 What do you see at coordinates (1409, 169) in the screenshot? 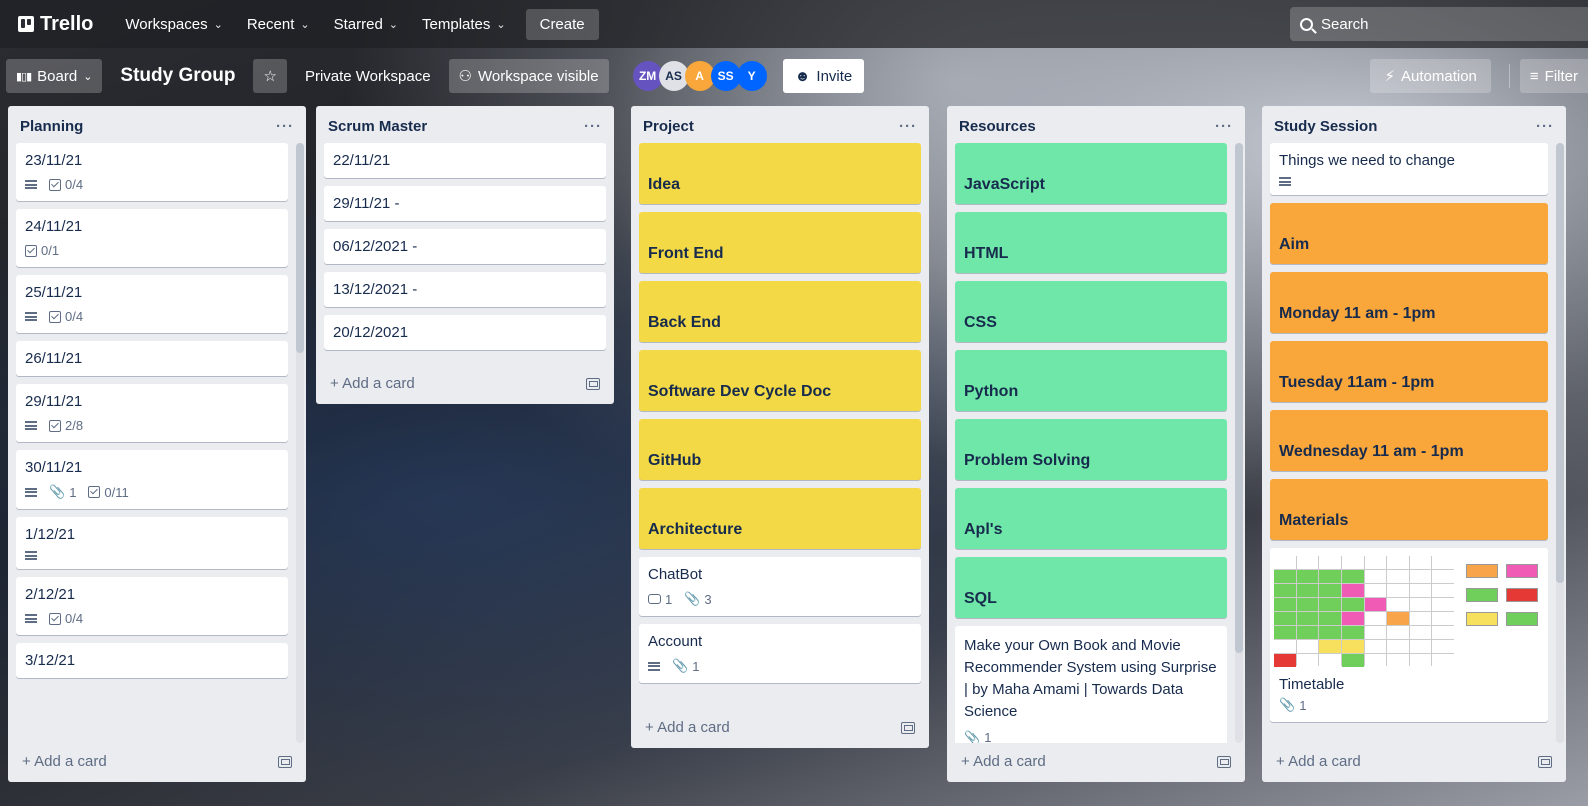
I see `card: Things we need to change` at bounding box center [1409, 169].